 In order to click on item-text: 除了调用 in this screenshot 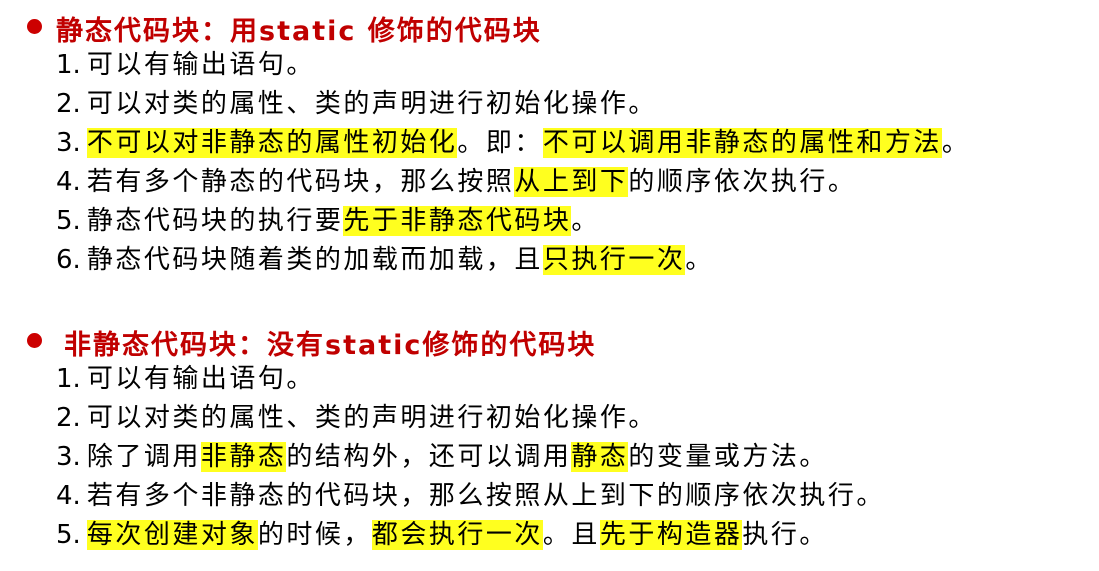, I will do `click(143, 457)`.